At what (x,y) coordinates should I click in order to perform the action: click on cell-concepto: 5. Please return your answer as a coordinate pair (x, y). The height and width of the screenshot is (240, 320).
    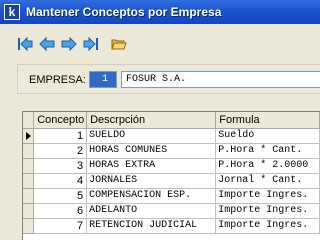
    Looking at the image, I should click on (60, 196).